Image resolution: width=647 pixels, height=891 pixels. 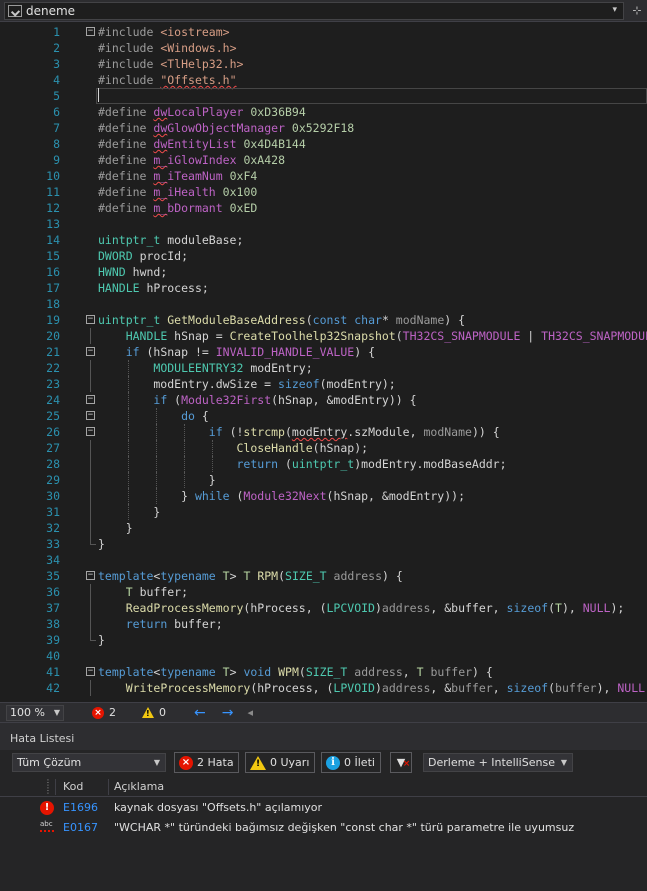 What do you see at coordinates (104, 712) in the screenshot?
I see `error-count-indicator: × 2` at bounding box center [104, 712].